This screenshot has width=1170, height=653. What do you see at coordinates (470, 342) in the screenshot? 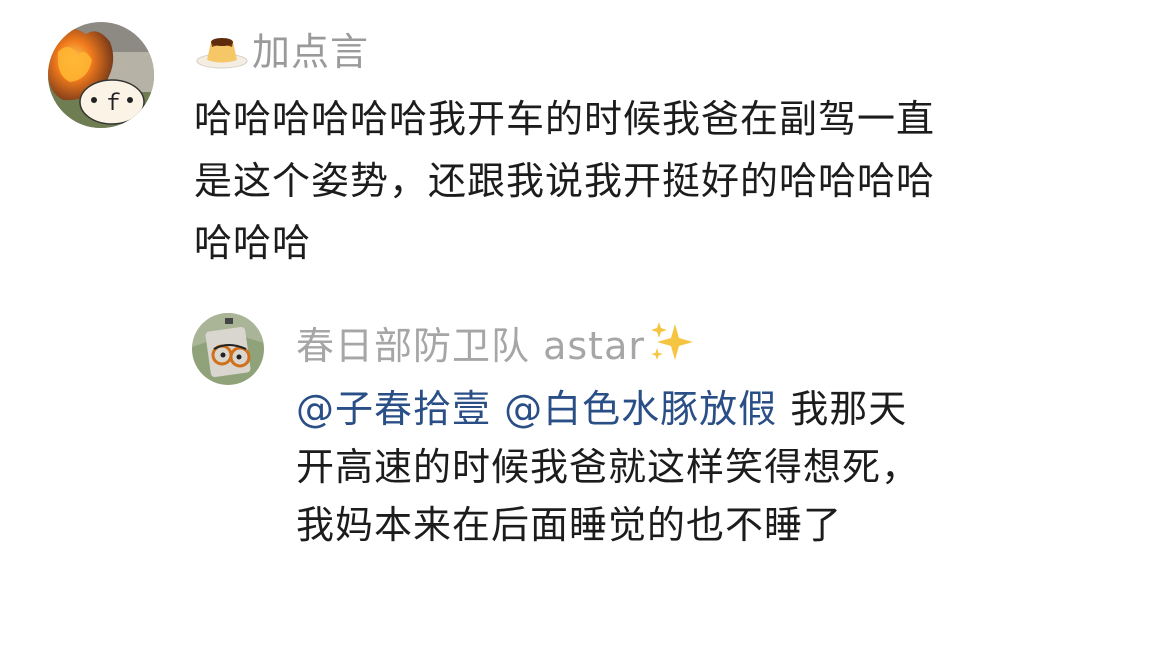
I see `reply-username: 春日部防卫队 astar` at bounding box center [470, 342].